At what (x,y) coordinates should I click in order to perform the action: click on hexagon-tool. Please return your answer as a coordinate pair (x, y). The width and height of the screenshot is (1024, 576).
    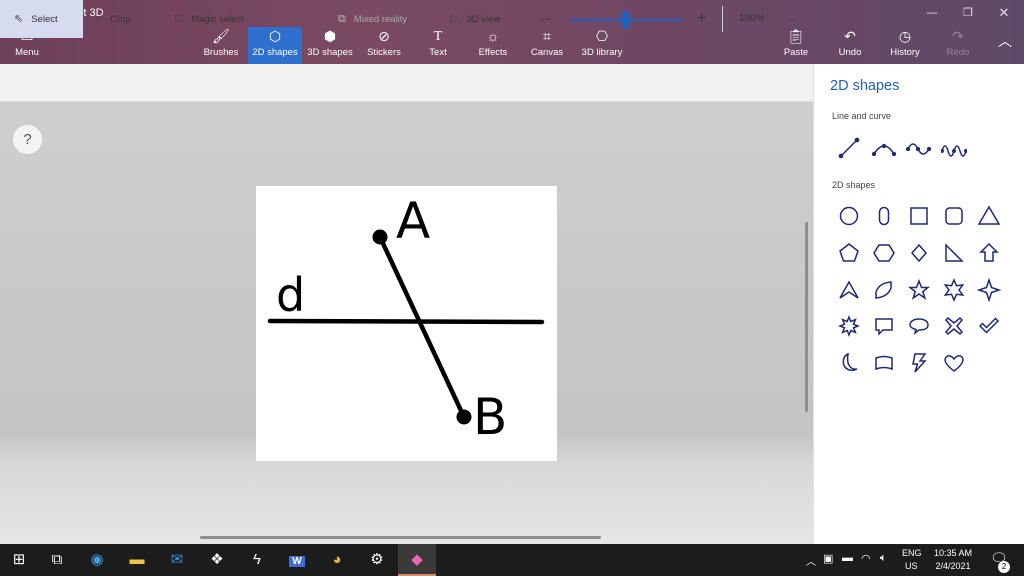
    Looking at the image, I should click on (884, 253).